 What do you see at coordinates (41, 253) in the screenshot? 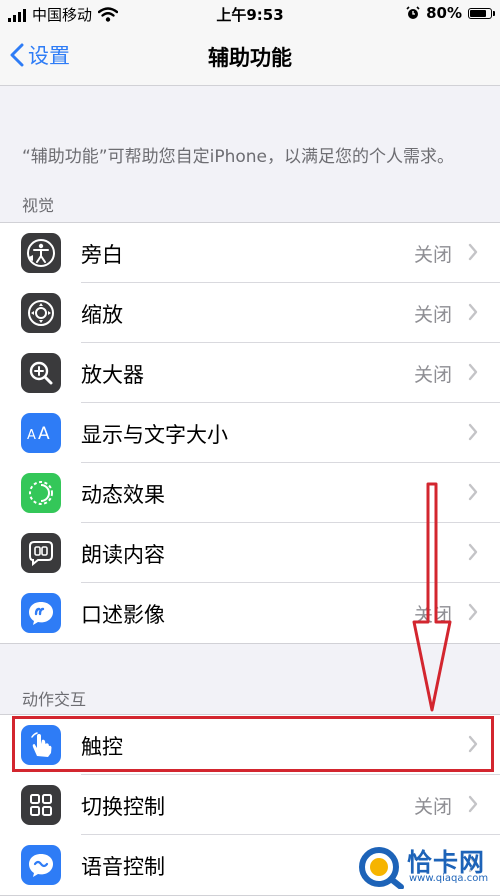
I see `voiceover-icon` at bounding box center [41, 253].